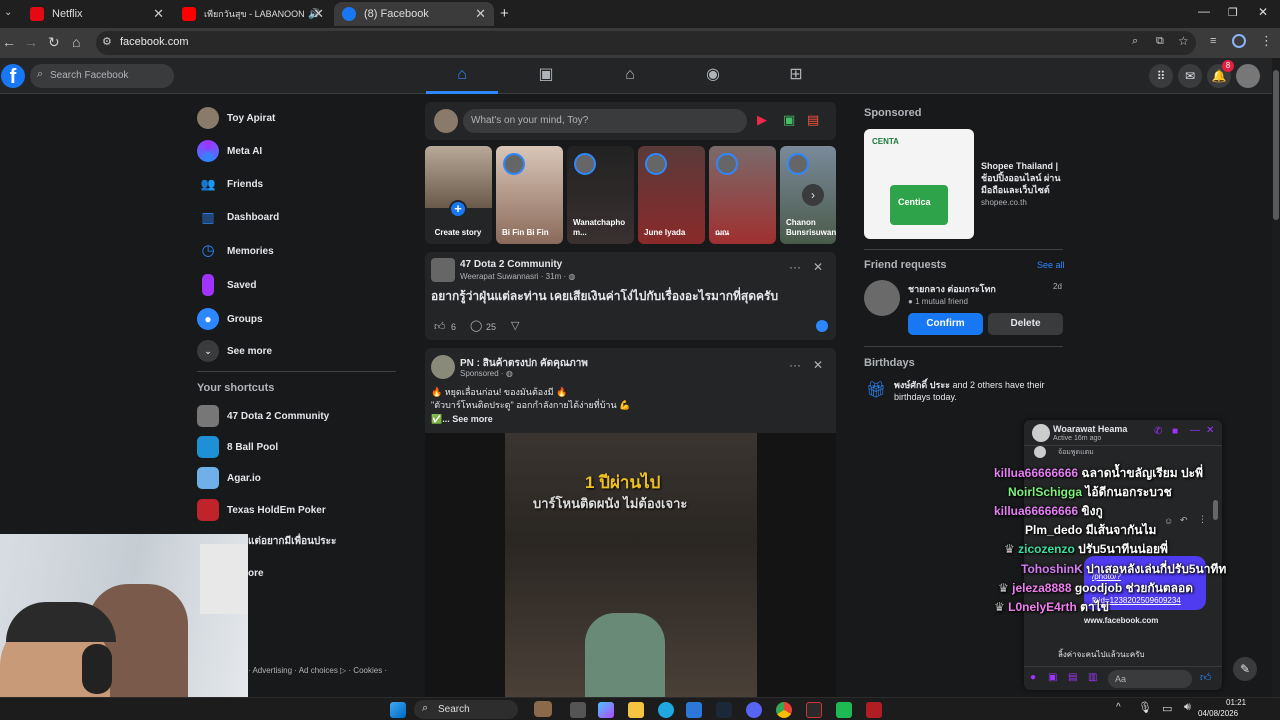 Image resolution: width=1280 pixels, height=720 pixels. What do you see at coordinates (1245, 669) in the screenshot?
I see `new-message-button: ✎` at bounding box center [1245, 669].